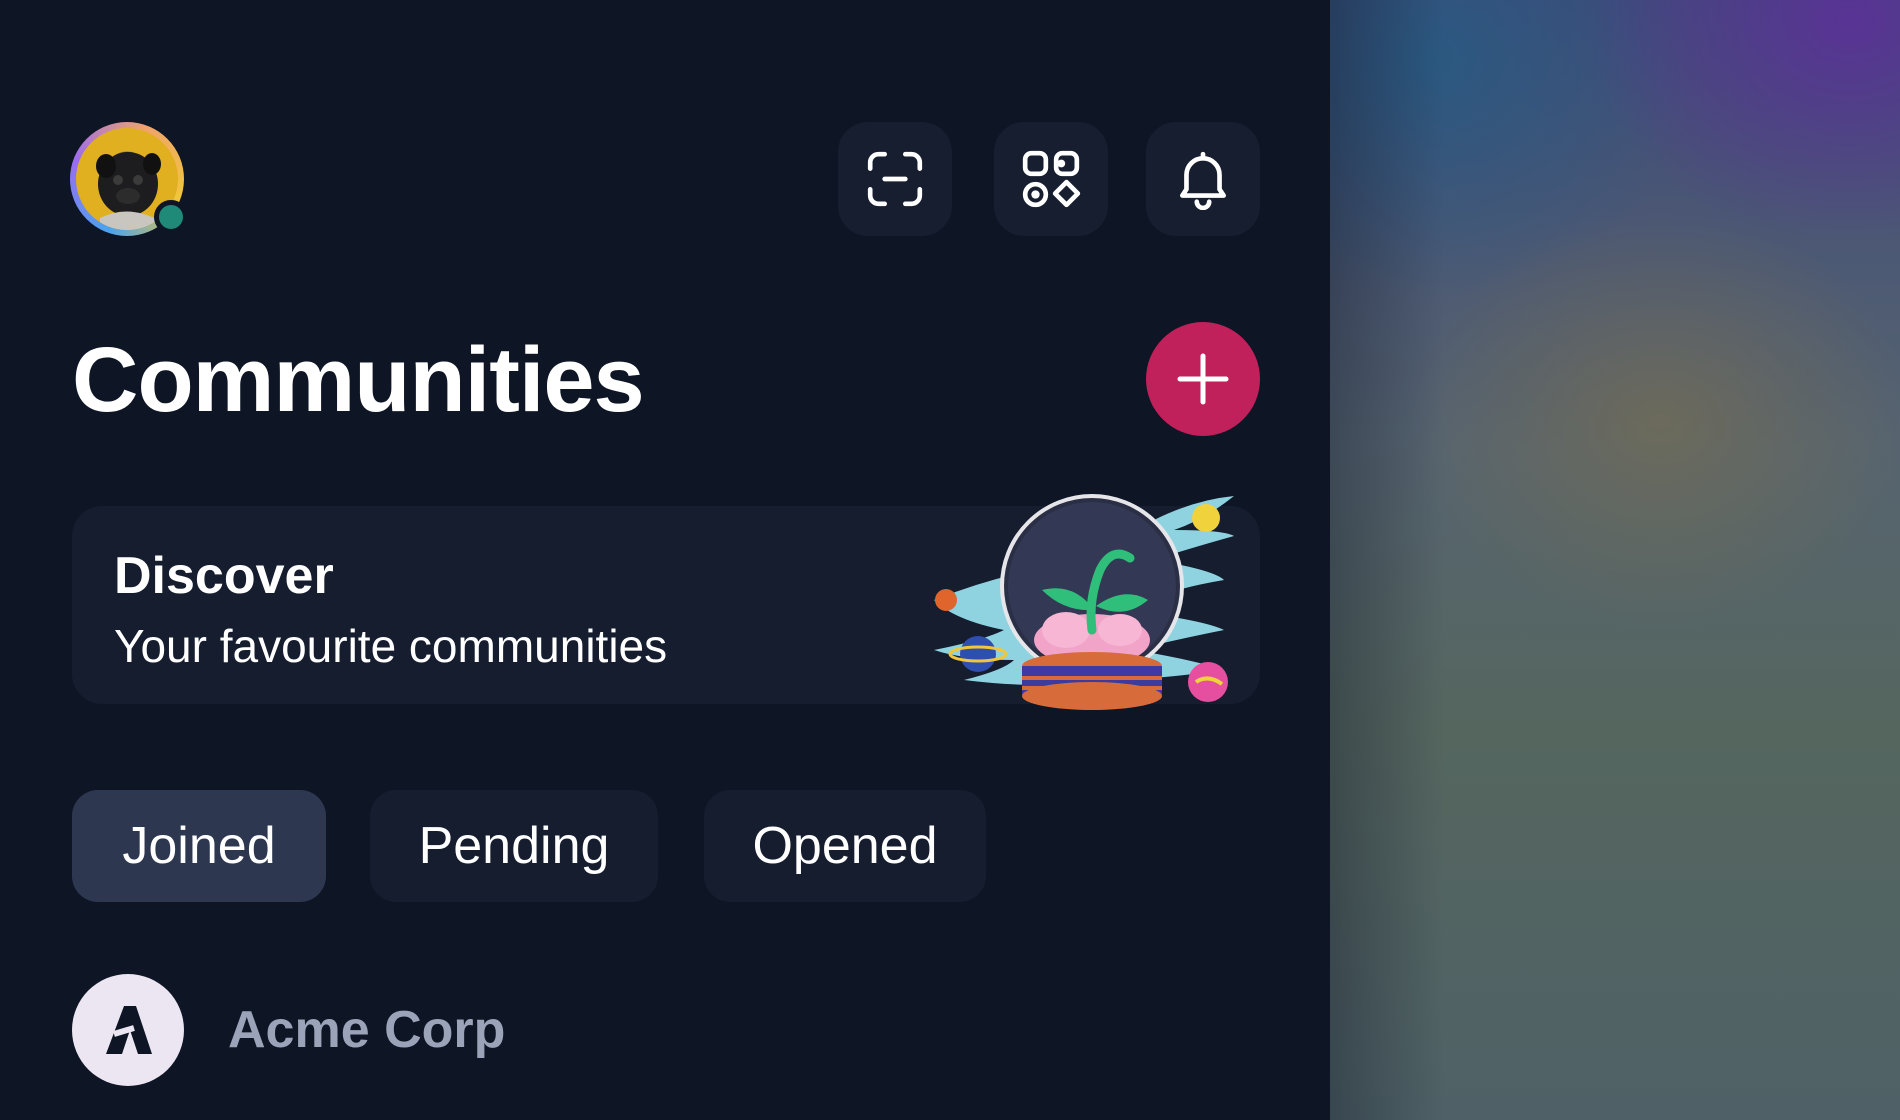  What do you see at coordinates (391, 646) in the screenshot?
I see `discover-subtitle: Your favourite communities` at bounding box center [391, 646].